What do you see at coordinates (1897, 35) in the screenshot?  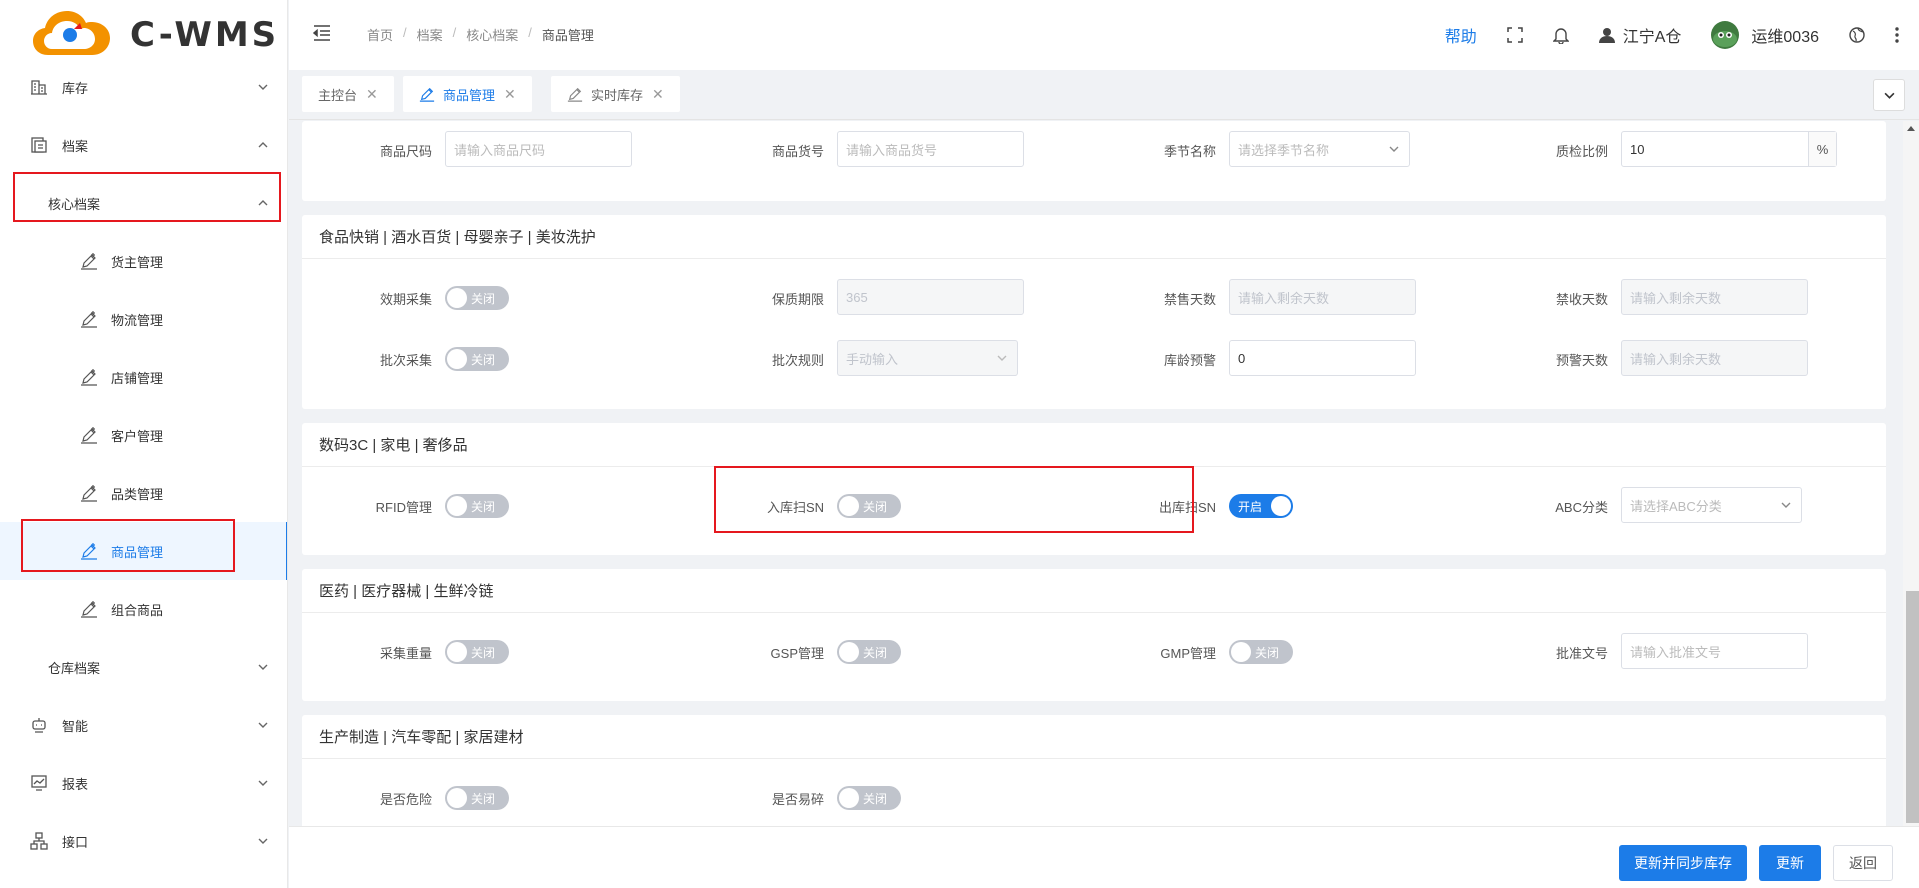 I see `more-vertical-icon` at bounding box center [1897, 35].